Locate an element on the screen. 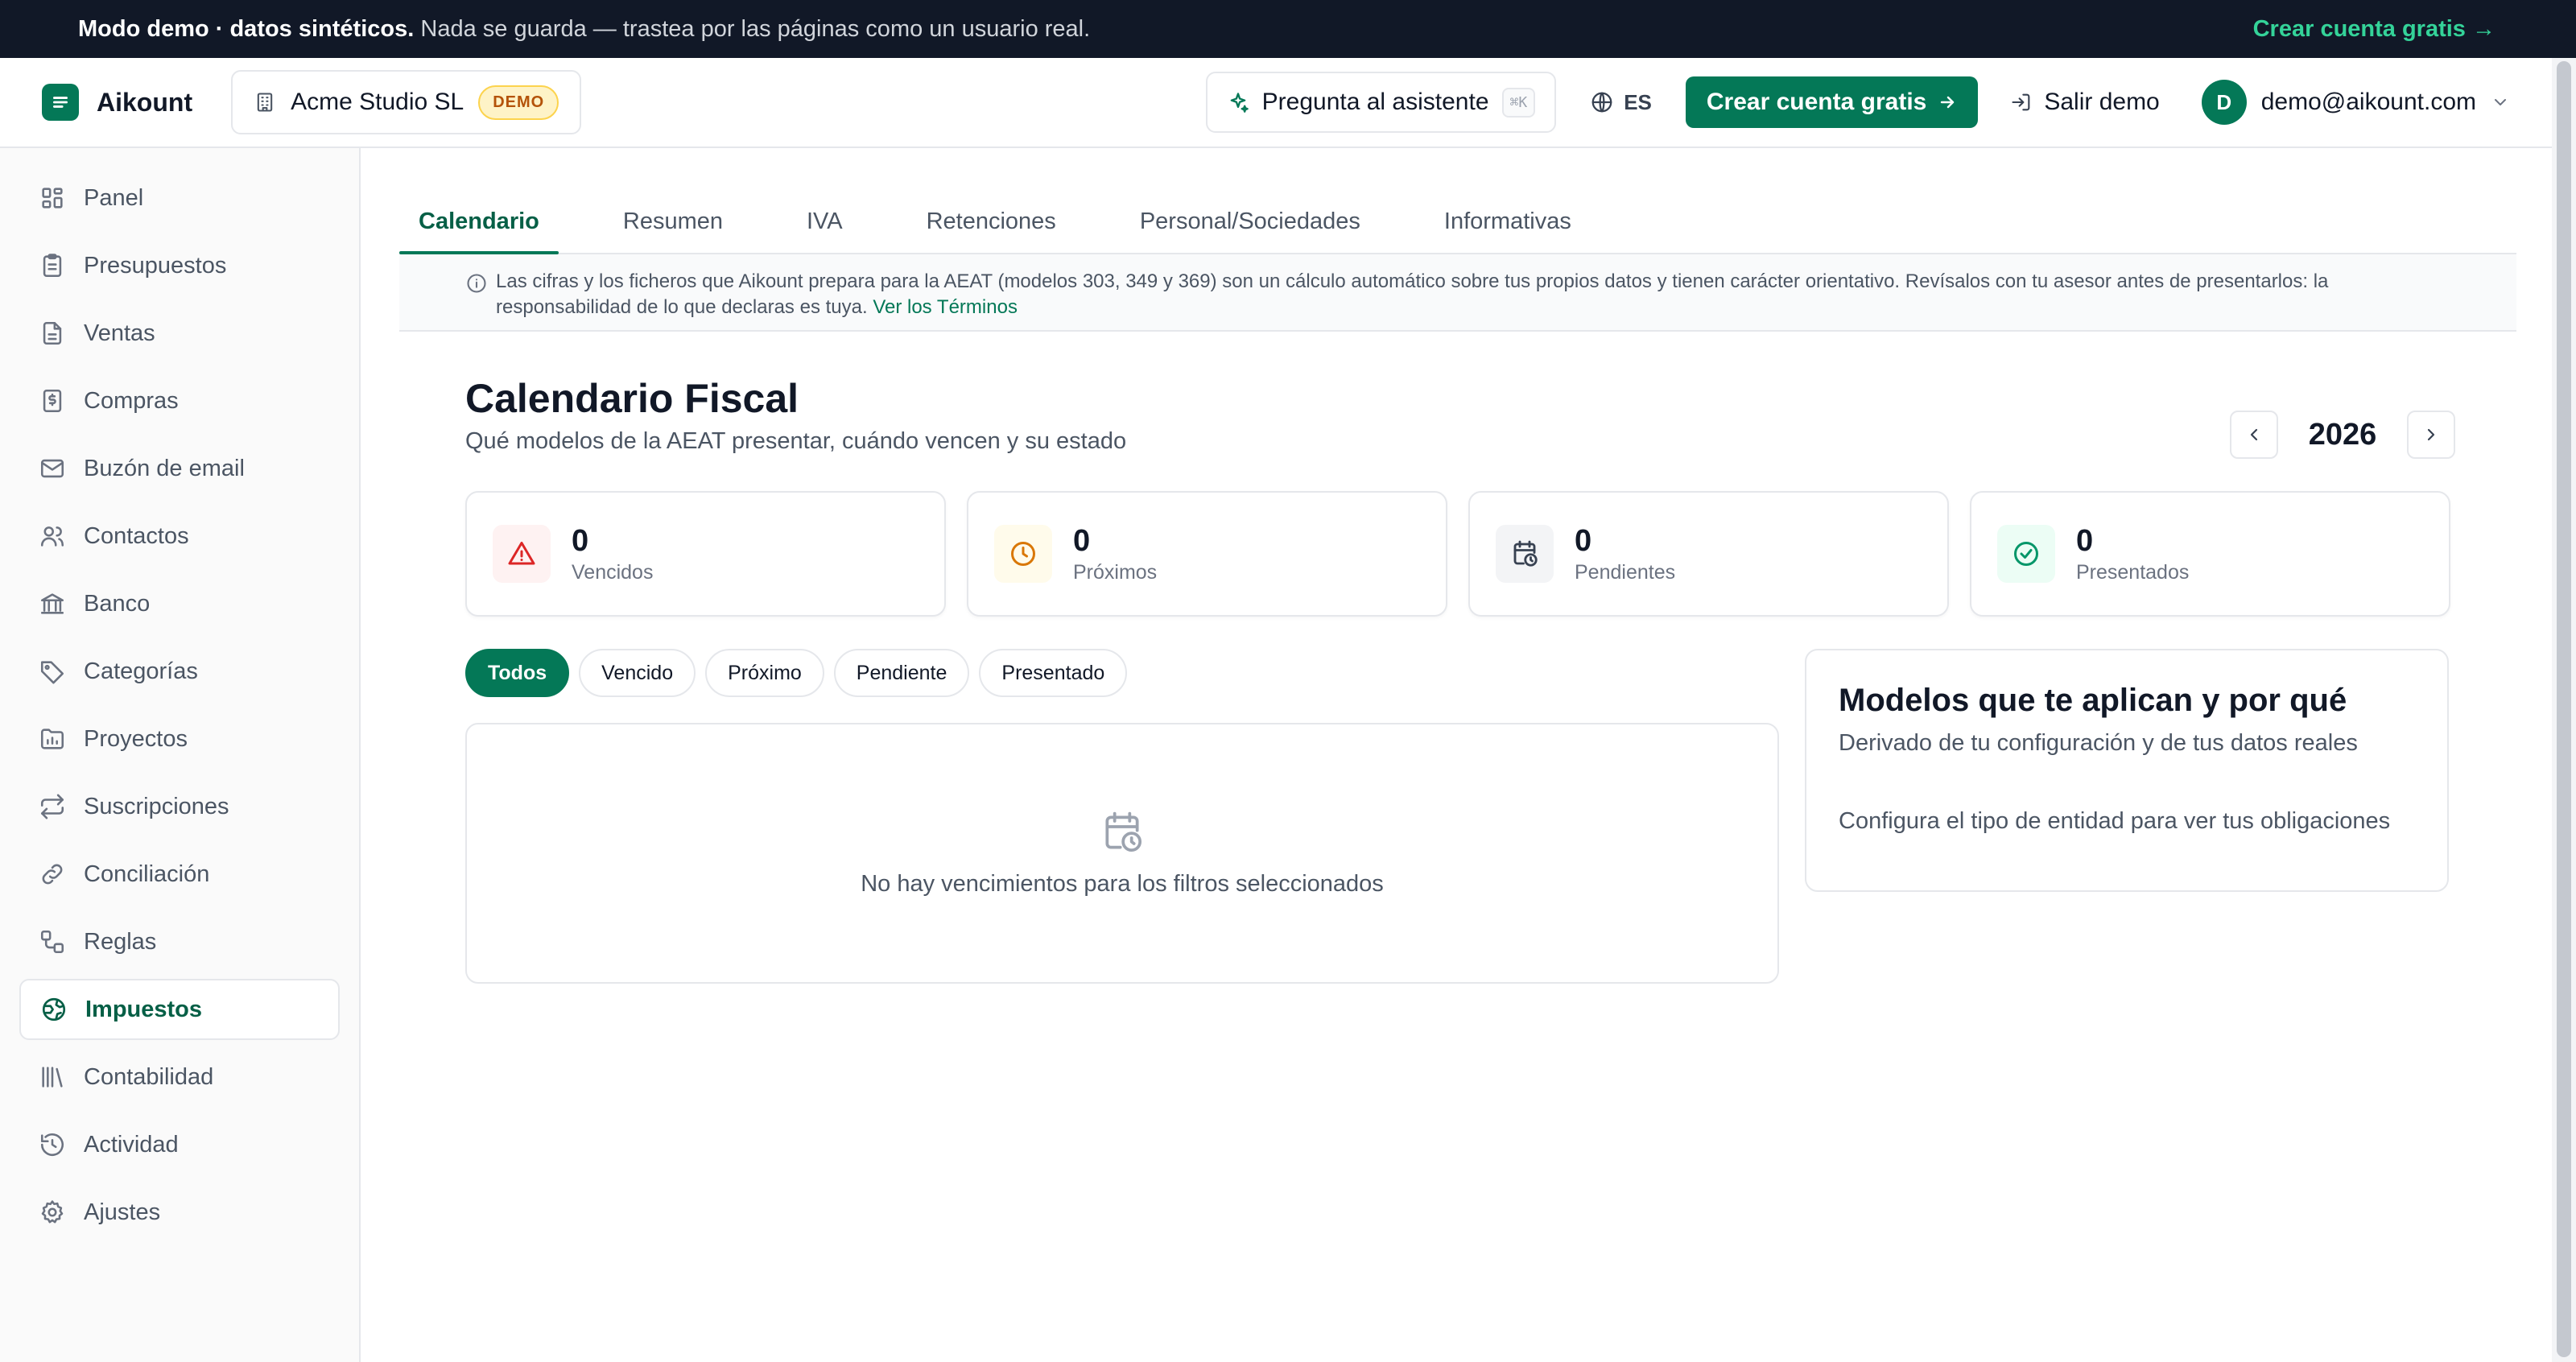 The height and width of the screenshot is (1362, 2576). sidebar-item-label: Reglas is located at coordinates (121, 942).